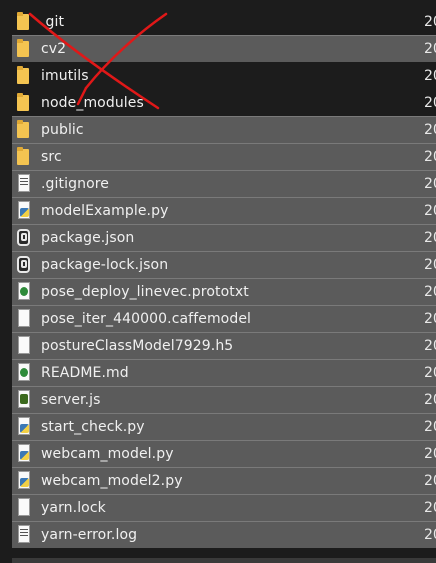 This screenshot has width=436, height=563. I want to click on file-row: webcam_model.py 20, so click(224, 453).